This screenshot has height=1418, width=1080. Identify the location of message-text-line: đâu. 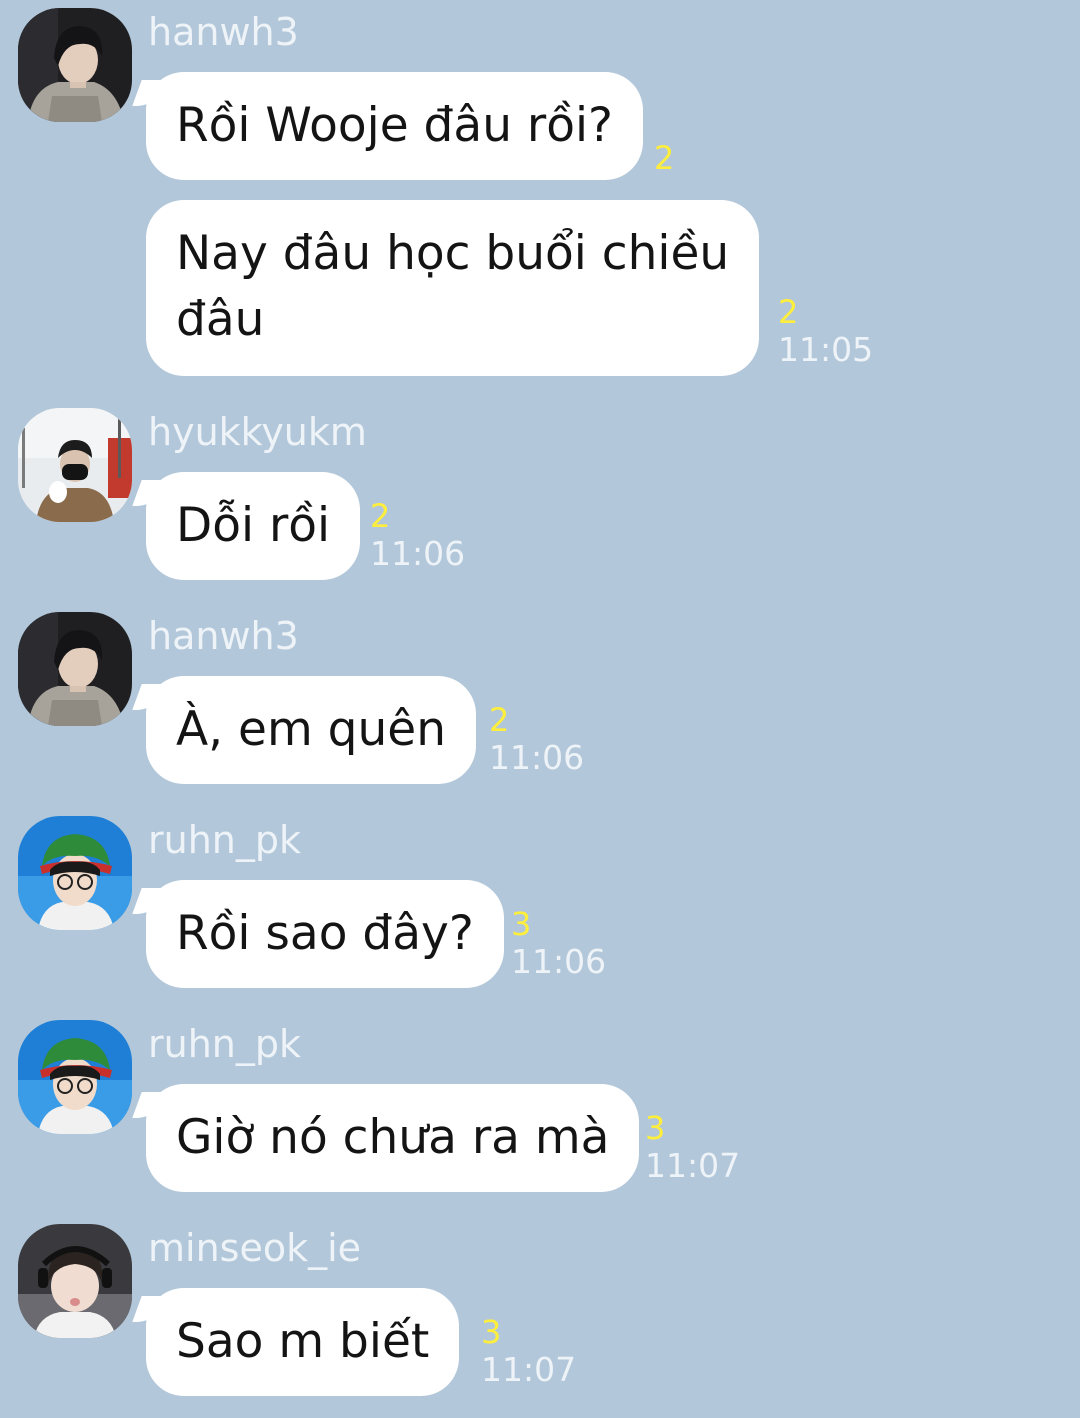
(220, 319).